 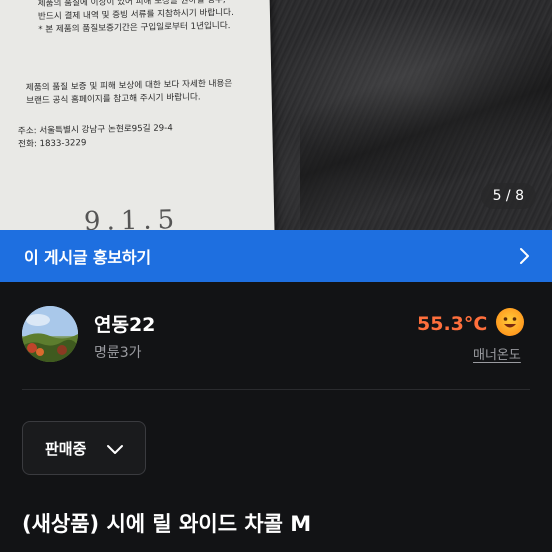 What do you see at coordinates (452, 324) in the screenshot?
I see `manner-temperature: 55.3°C` at bounding box center [452, 324].